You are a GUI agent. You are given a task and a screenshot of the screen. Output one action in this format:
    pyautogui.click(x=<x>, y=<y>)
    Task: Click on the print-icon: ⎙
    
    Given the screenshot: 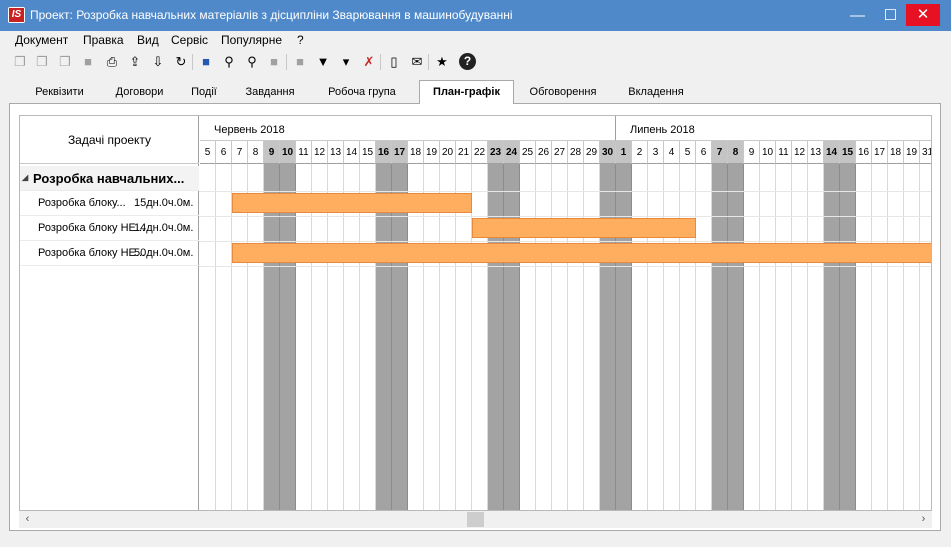 What is the action you would take?
    pyautogui.click(x=112, y=62)
    